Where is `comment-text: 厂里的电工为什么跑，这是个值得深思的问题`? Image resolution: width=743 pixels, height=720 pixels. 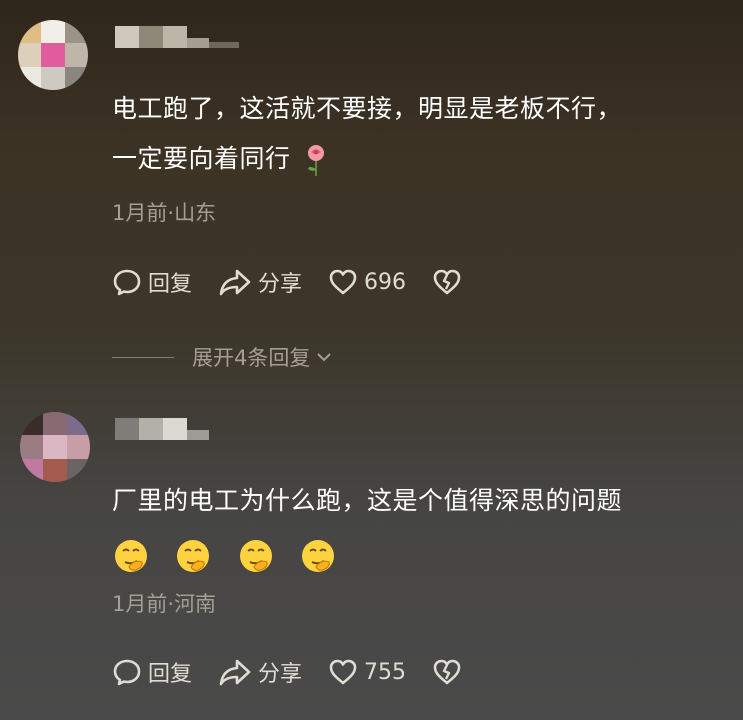
comment-text: 厂里的电工为什么跑，这是个值得深思的问题 is located at coordinates (417, 528).